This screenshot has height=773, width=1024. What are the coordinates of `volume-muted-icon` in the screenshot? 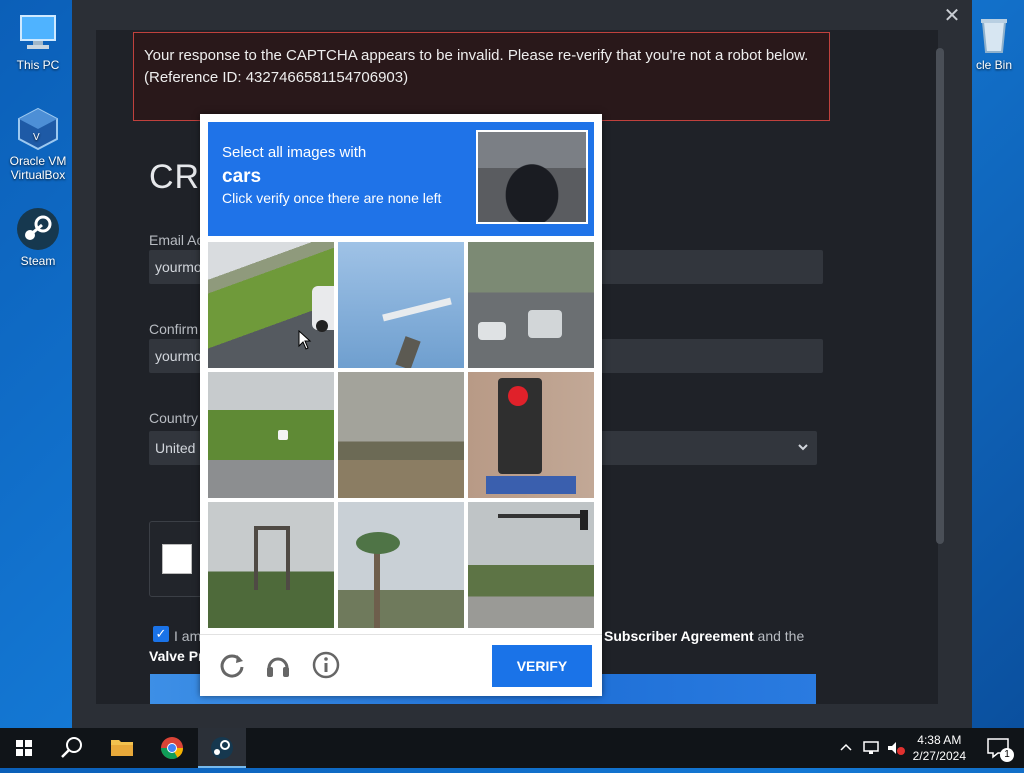 It's located at (896, 748).